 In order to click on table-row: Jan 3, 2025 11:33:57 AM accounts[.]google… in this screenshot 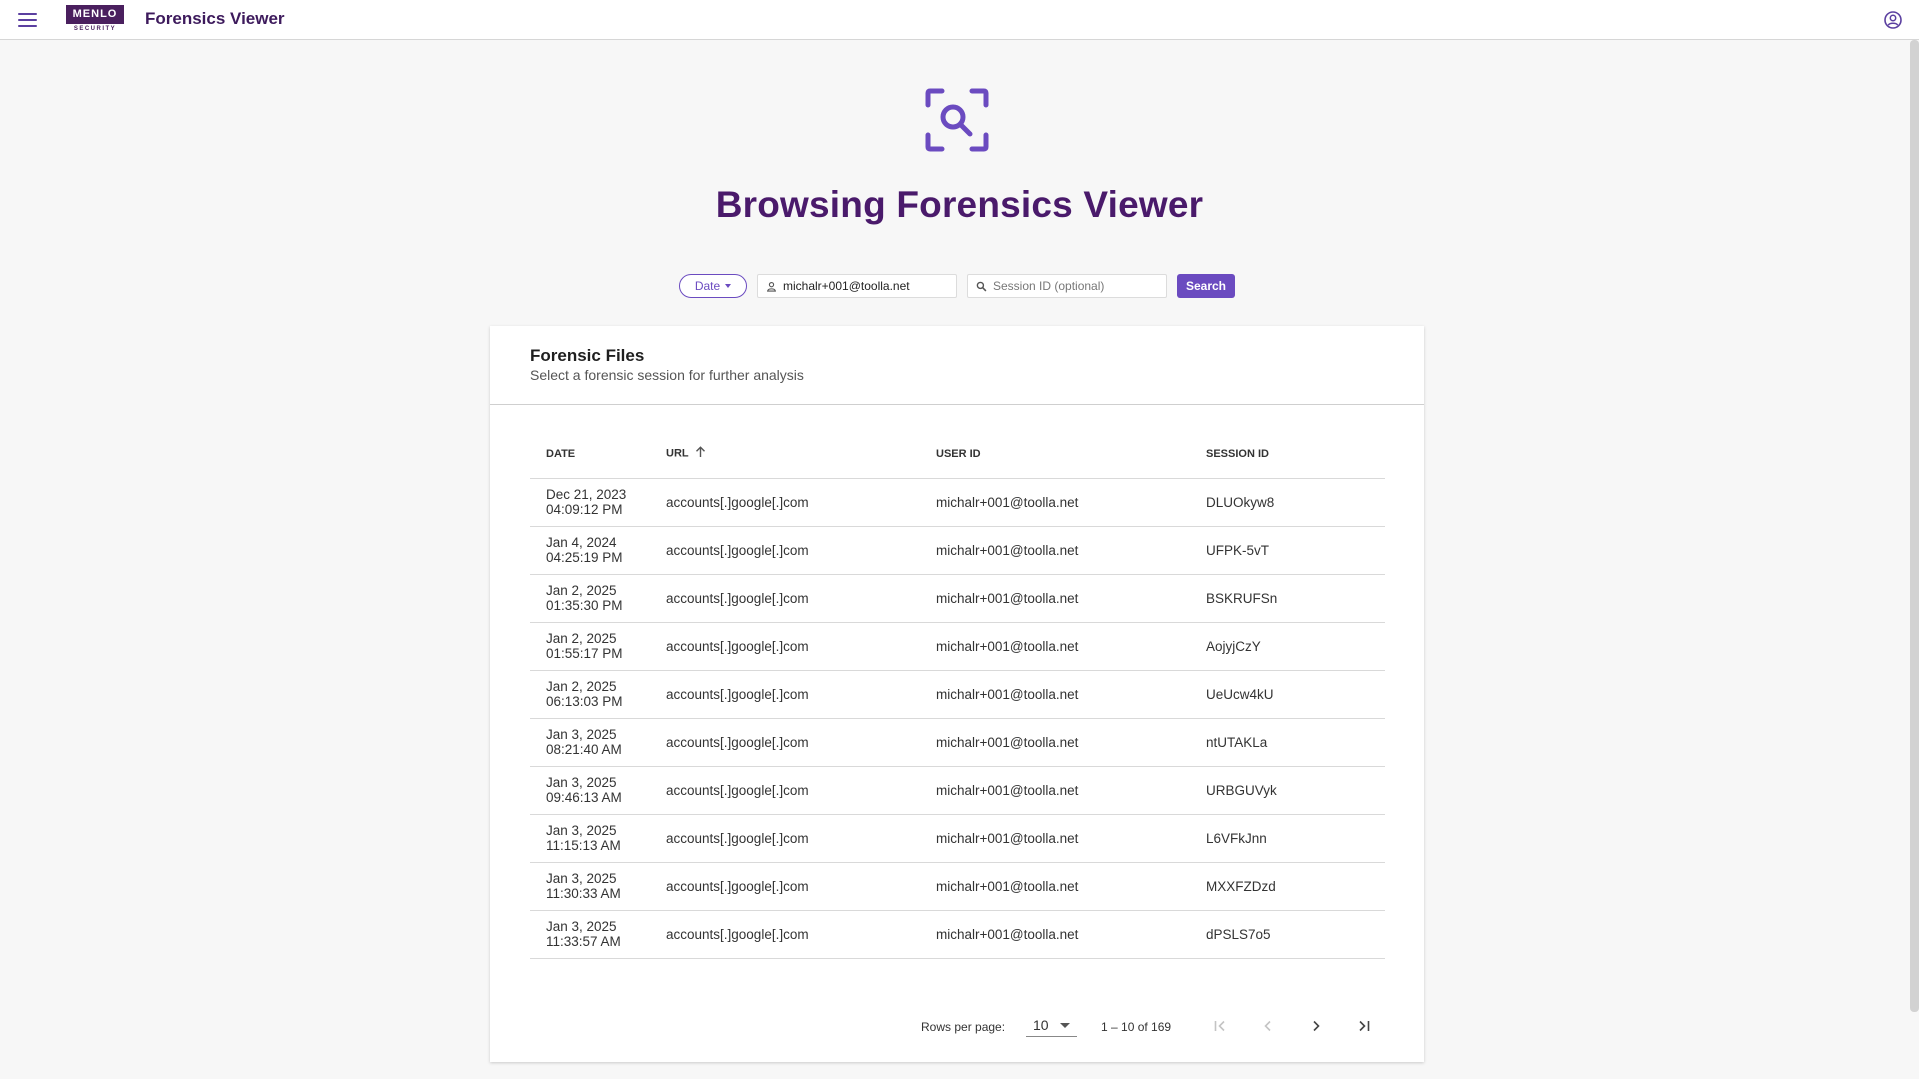, I will do `click(957, 934)`.